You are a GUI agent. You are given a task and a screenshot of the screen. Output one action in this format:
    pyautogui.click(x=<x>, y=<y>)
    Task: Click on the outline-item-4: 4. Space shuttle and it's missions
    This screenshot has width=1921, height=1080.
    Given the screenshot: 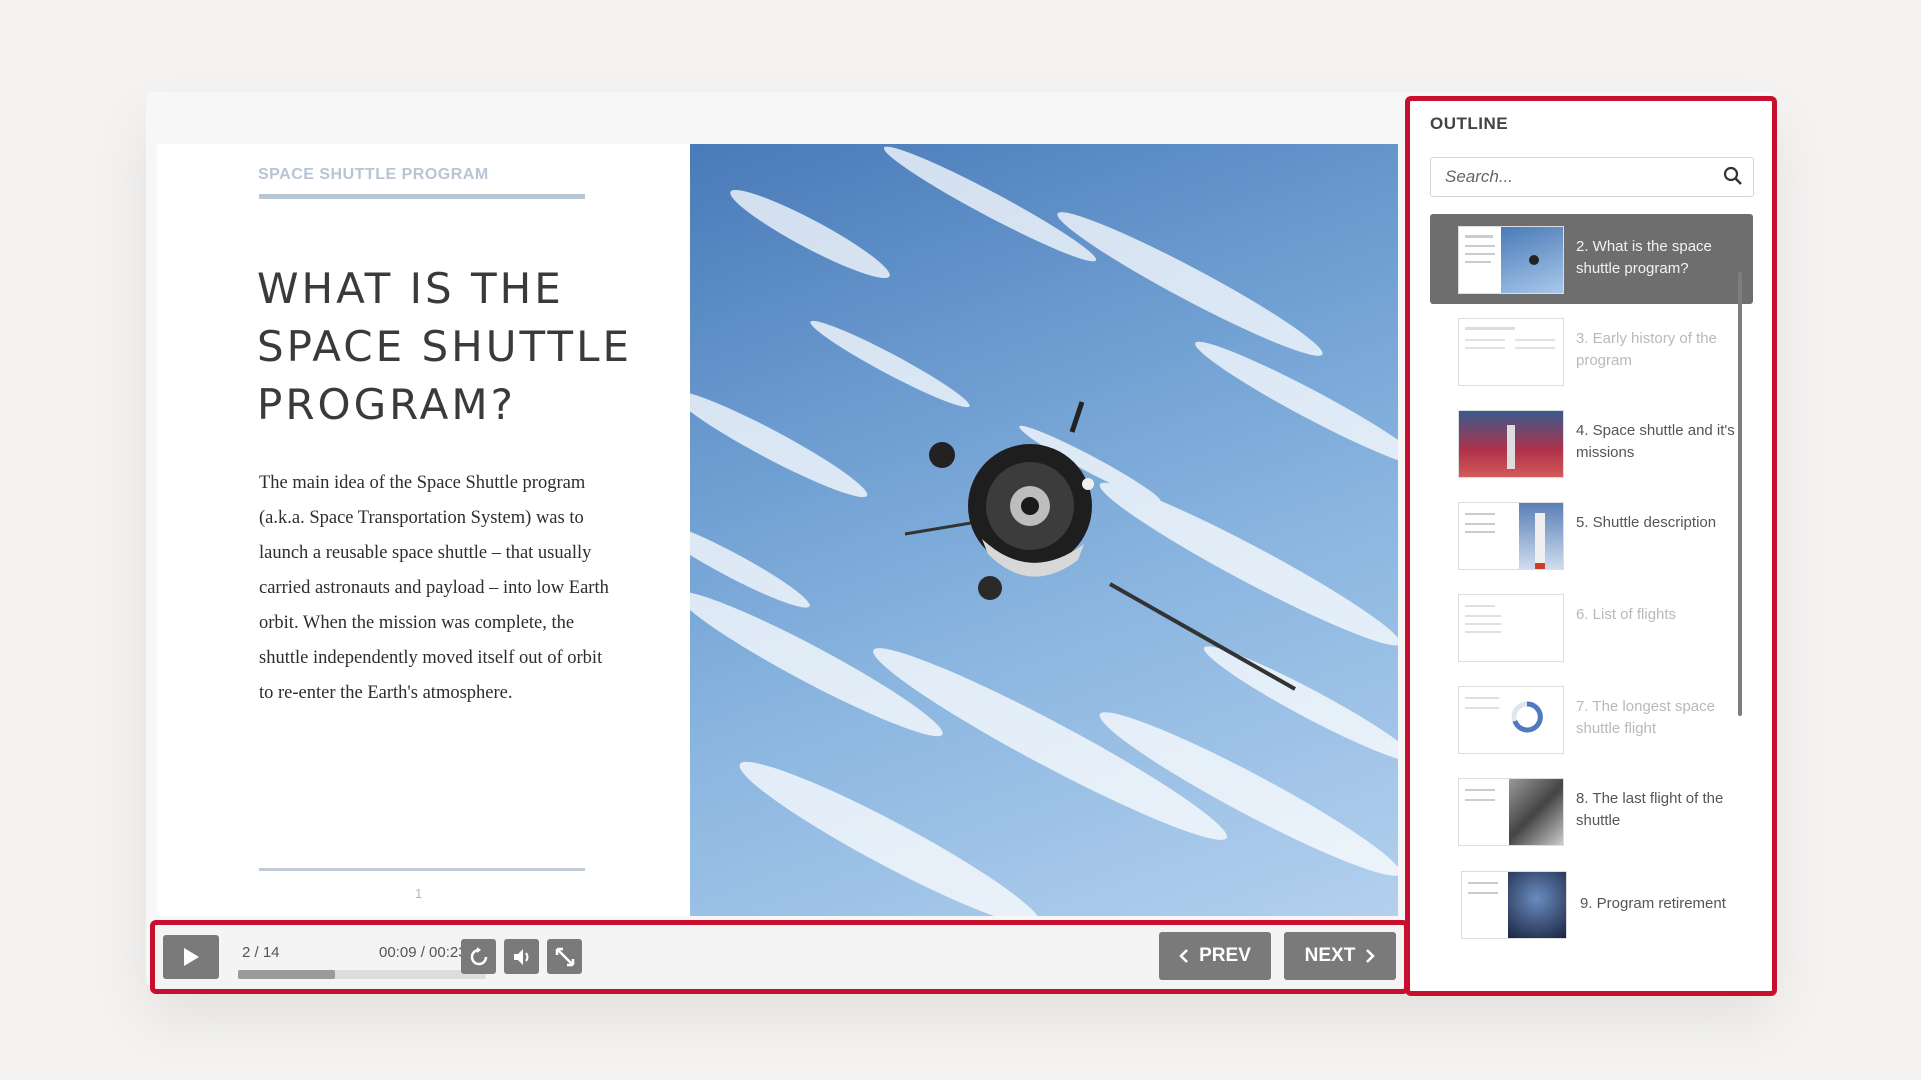 What is the action you would take?
    pyautogui.click(x=1591, y=443)
    